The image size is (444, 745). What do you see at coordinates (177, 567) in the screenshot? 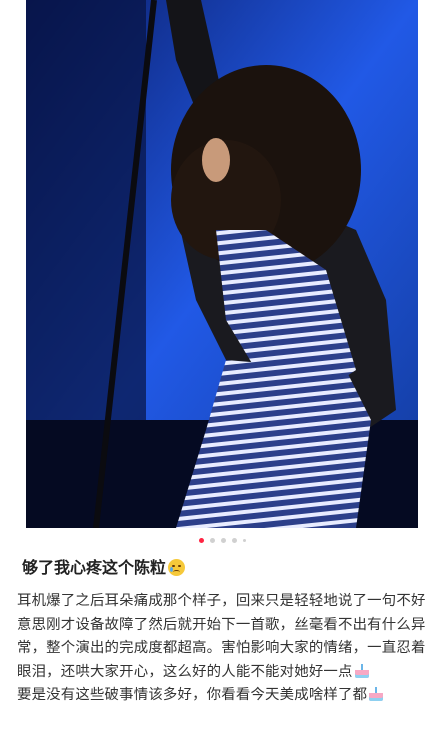
I see `crying-face-icon` at bounding box center [177, 567].